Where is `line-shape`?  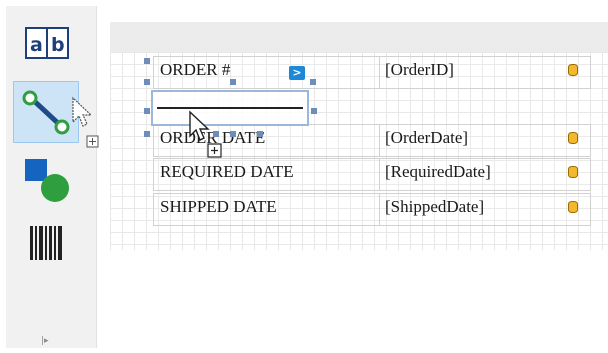
line-shape is located at coordinates (230, 108).